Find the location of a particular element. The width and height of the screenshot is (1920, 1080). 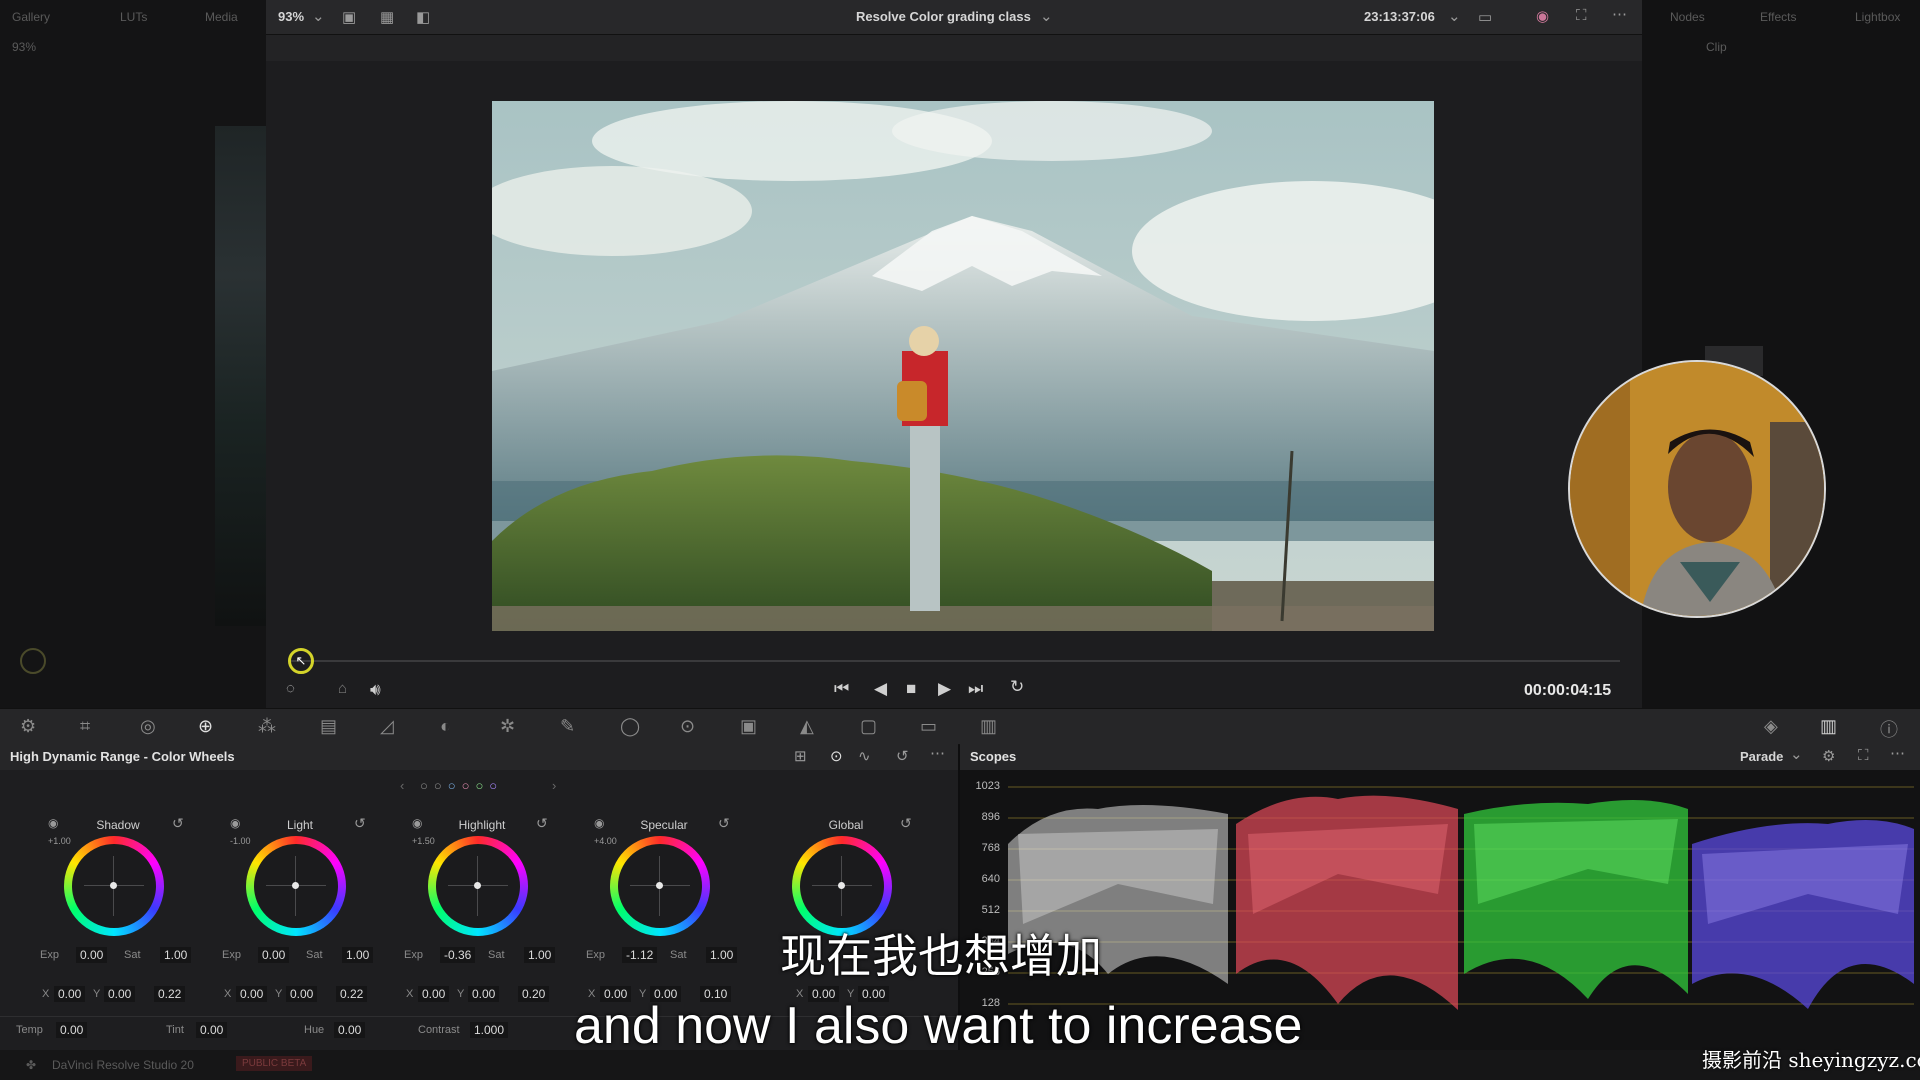

lightbox-tab: Lightbox is located at coordinates (1877, 17).